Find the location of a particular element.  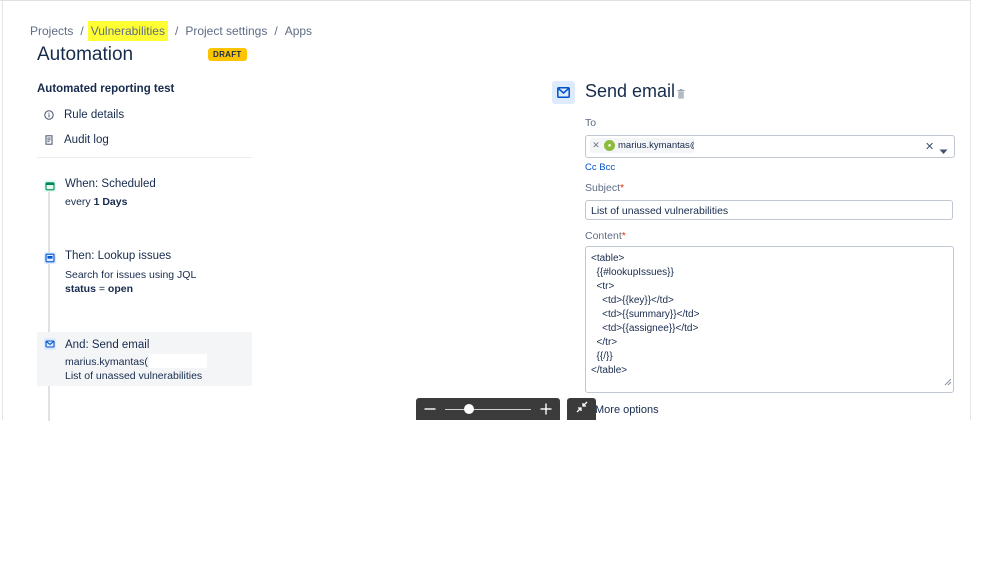

breadcrumb-projects: Projects is located at coordinates (51, 31).